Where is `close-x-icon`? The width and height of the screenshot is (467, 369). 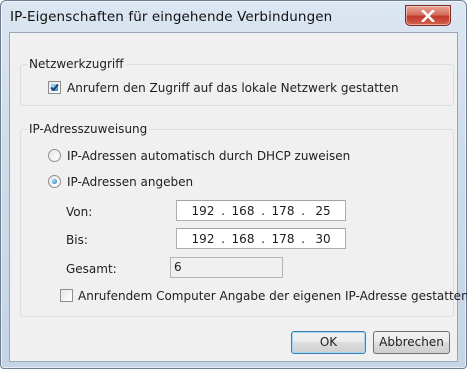
close-x-icon is located at coordinates (428, 15).